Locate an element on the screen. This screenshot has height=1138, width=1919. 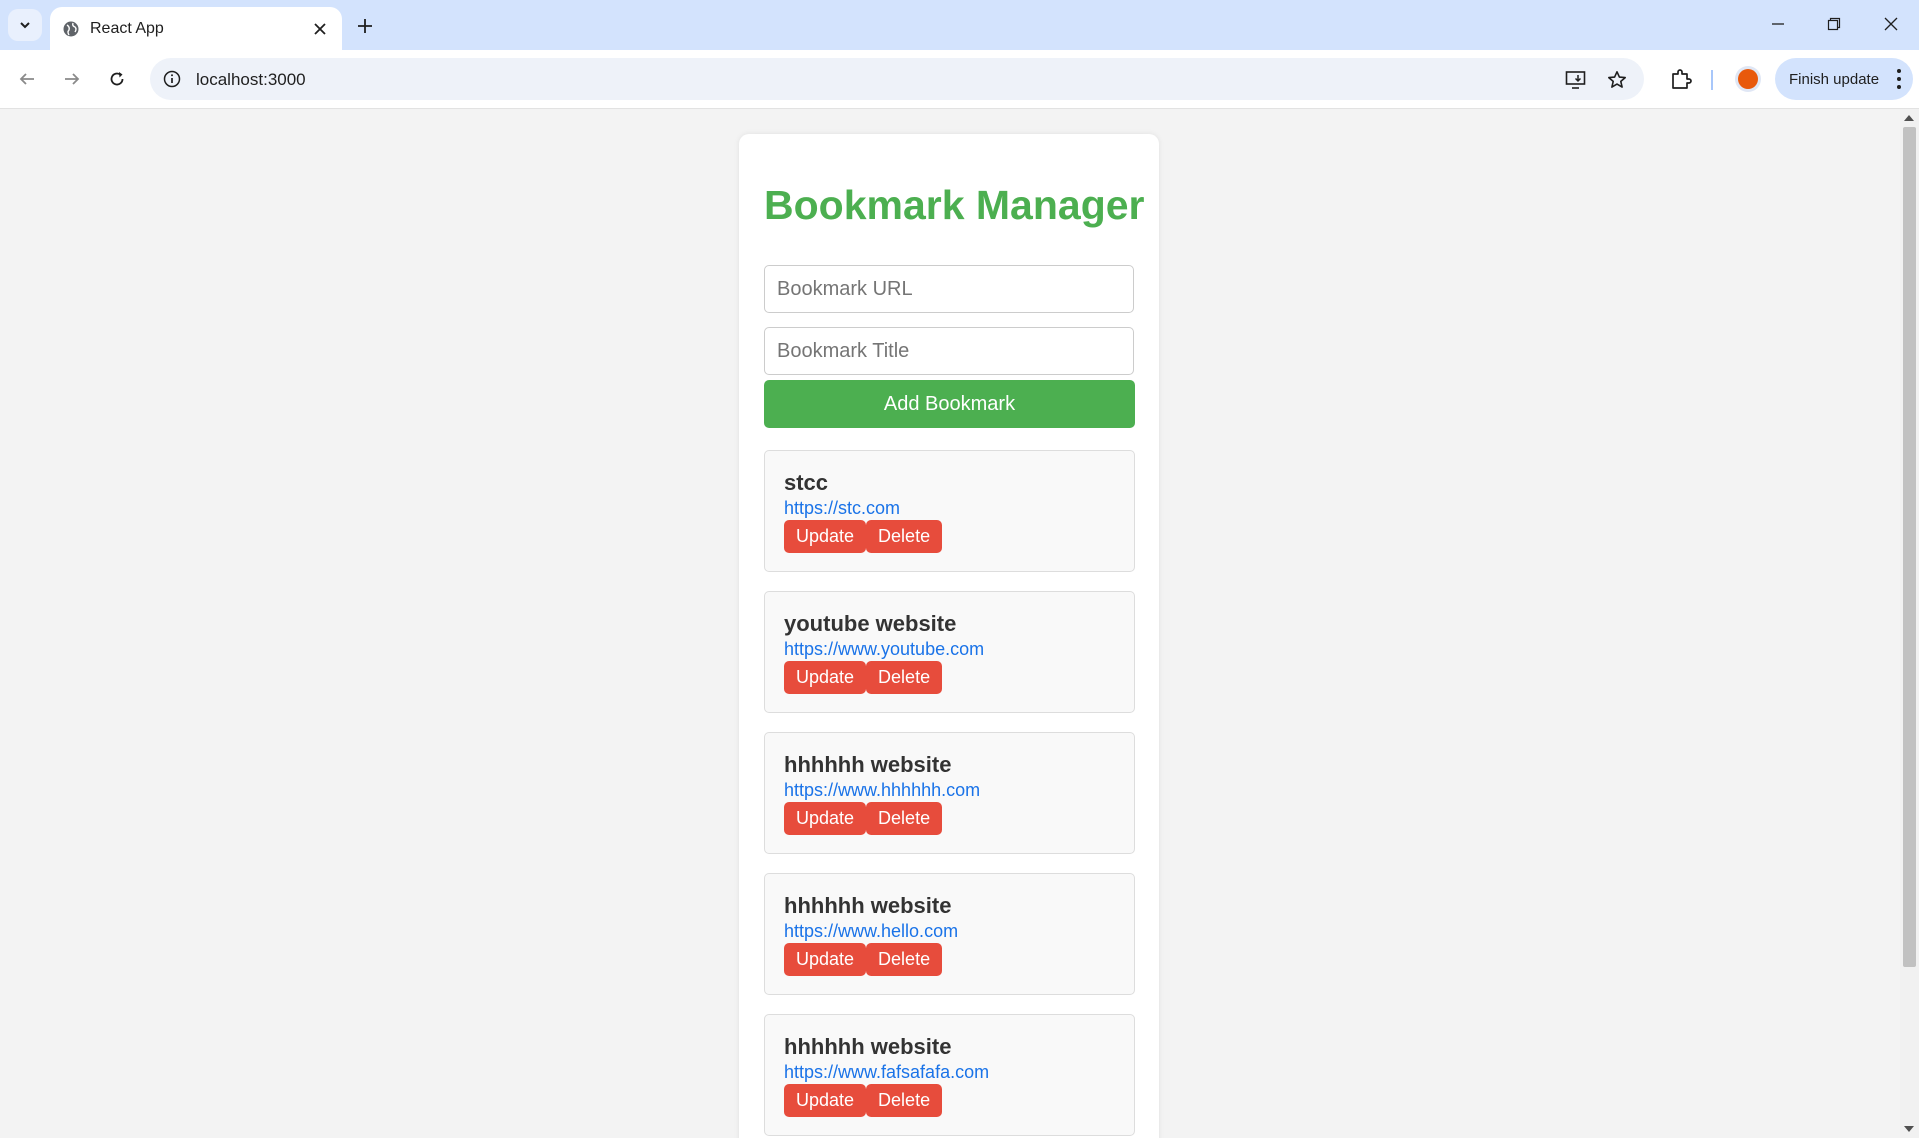
puzzle-icon is located at coordinates (1682, 79).